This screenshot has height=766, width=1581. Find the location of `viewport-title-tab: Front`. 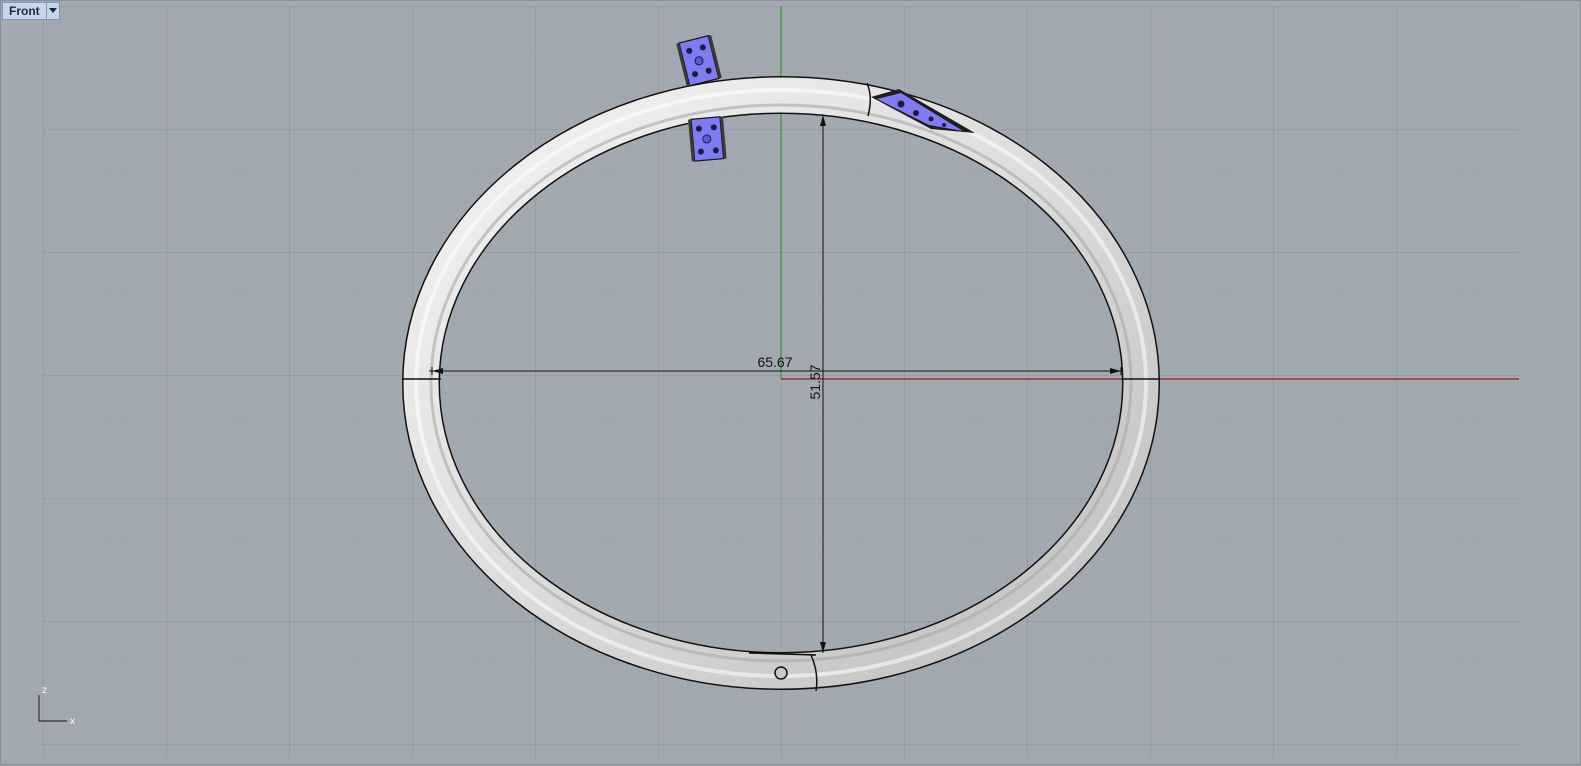

viewport-title-tab: Front is located at coordinates (31, 11).